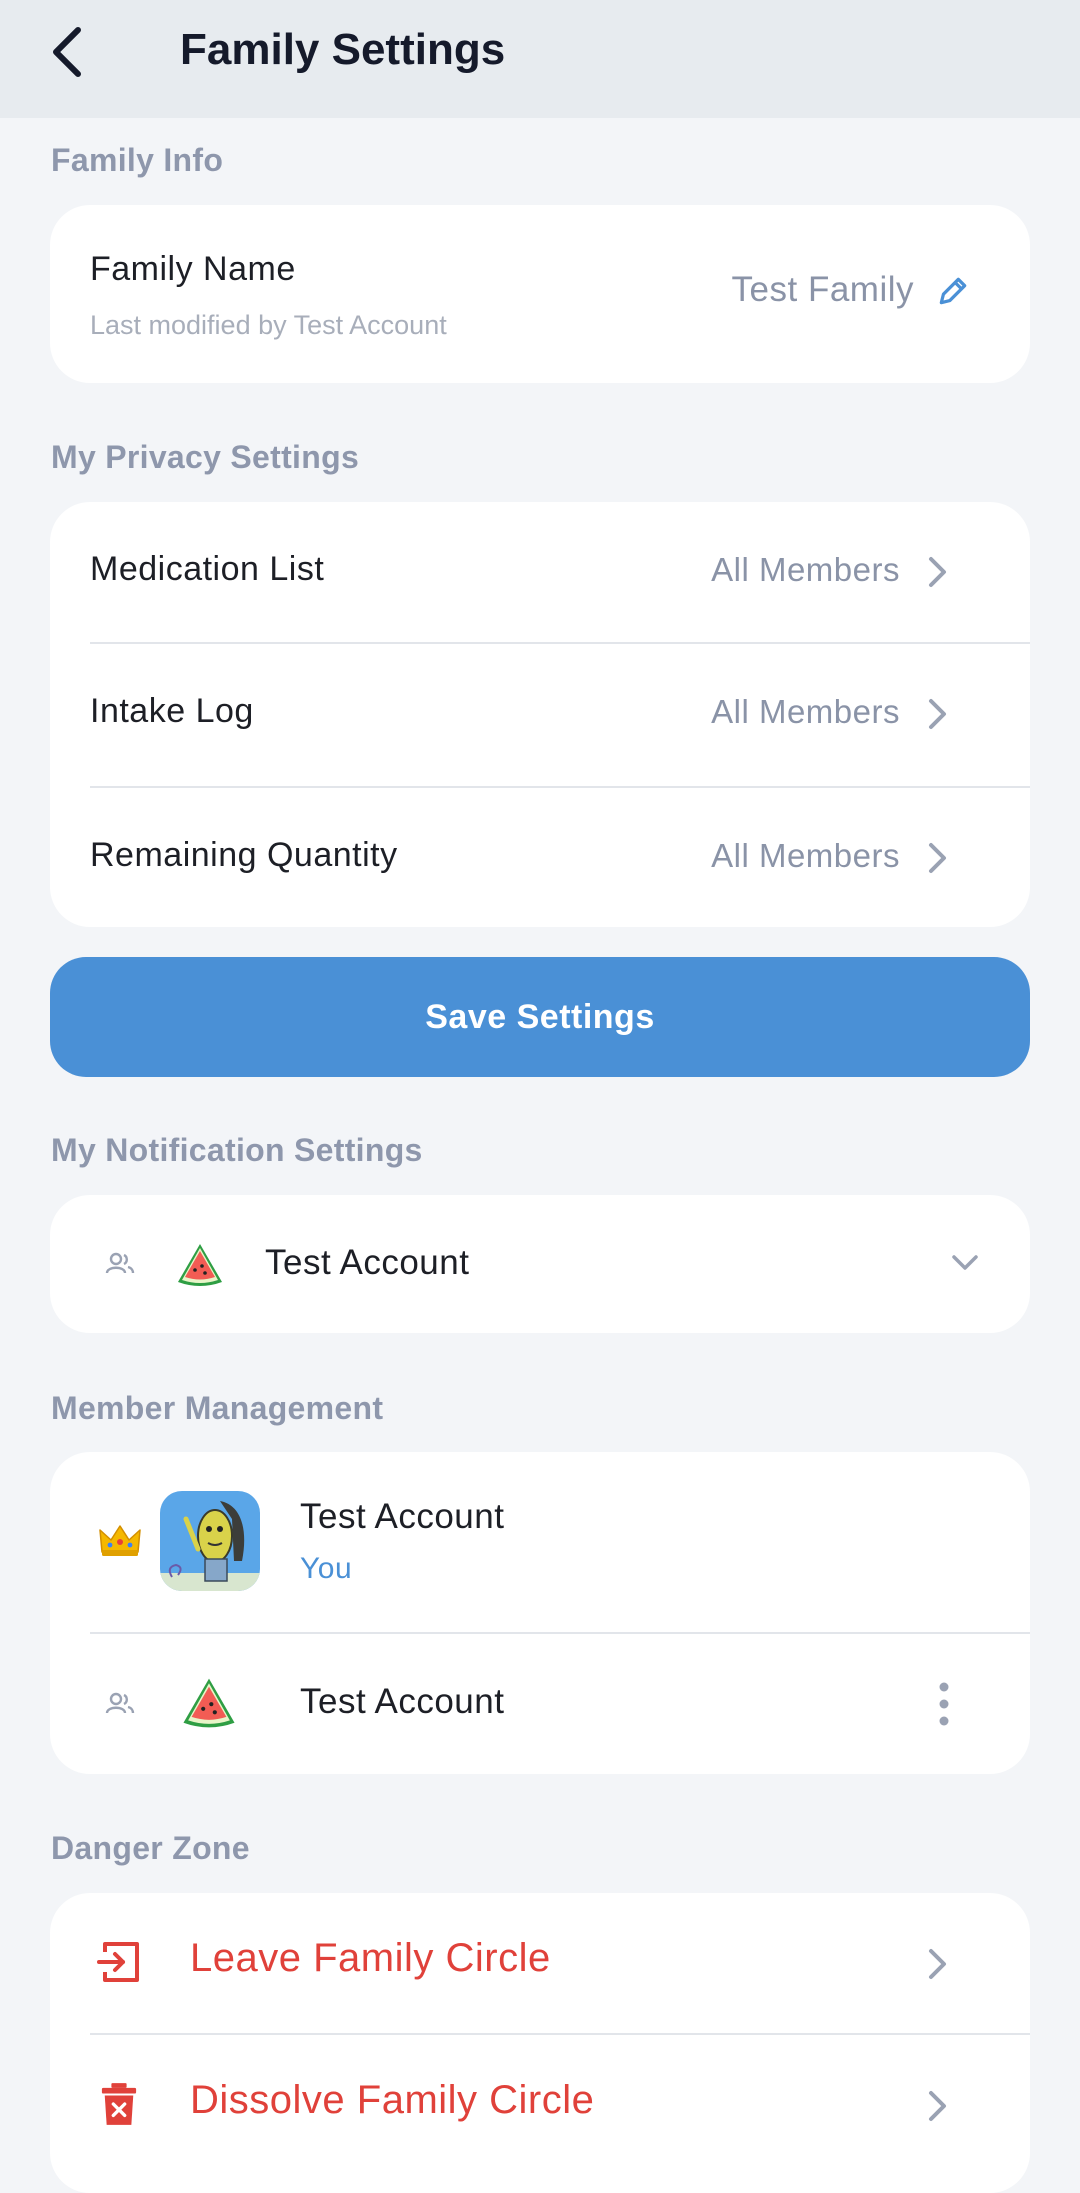  What do you see at coordinates (217, 1408) in the screenshot?
I see `section-label-members: Member Management` at bounding box center [217, 1408].